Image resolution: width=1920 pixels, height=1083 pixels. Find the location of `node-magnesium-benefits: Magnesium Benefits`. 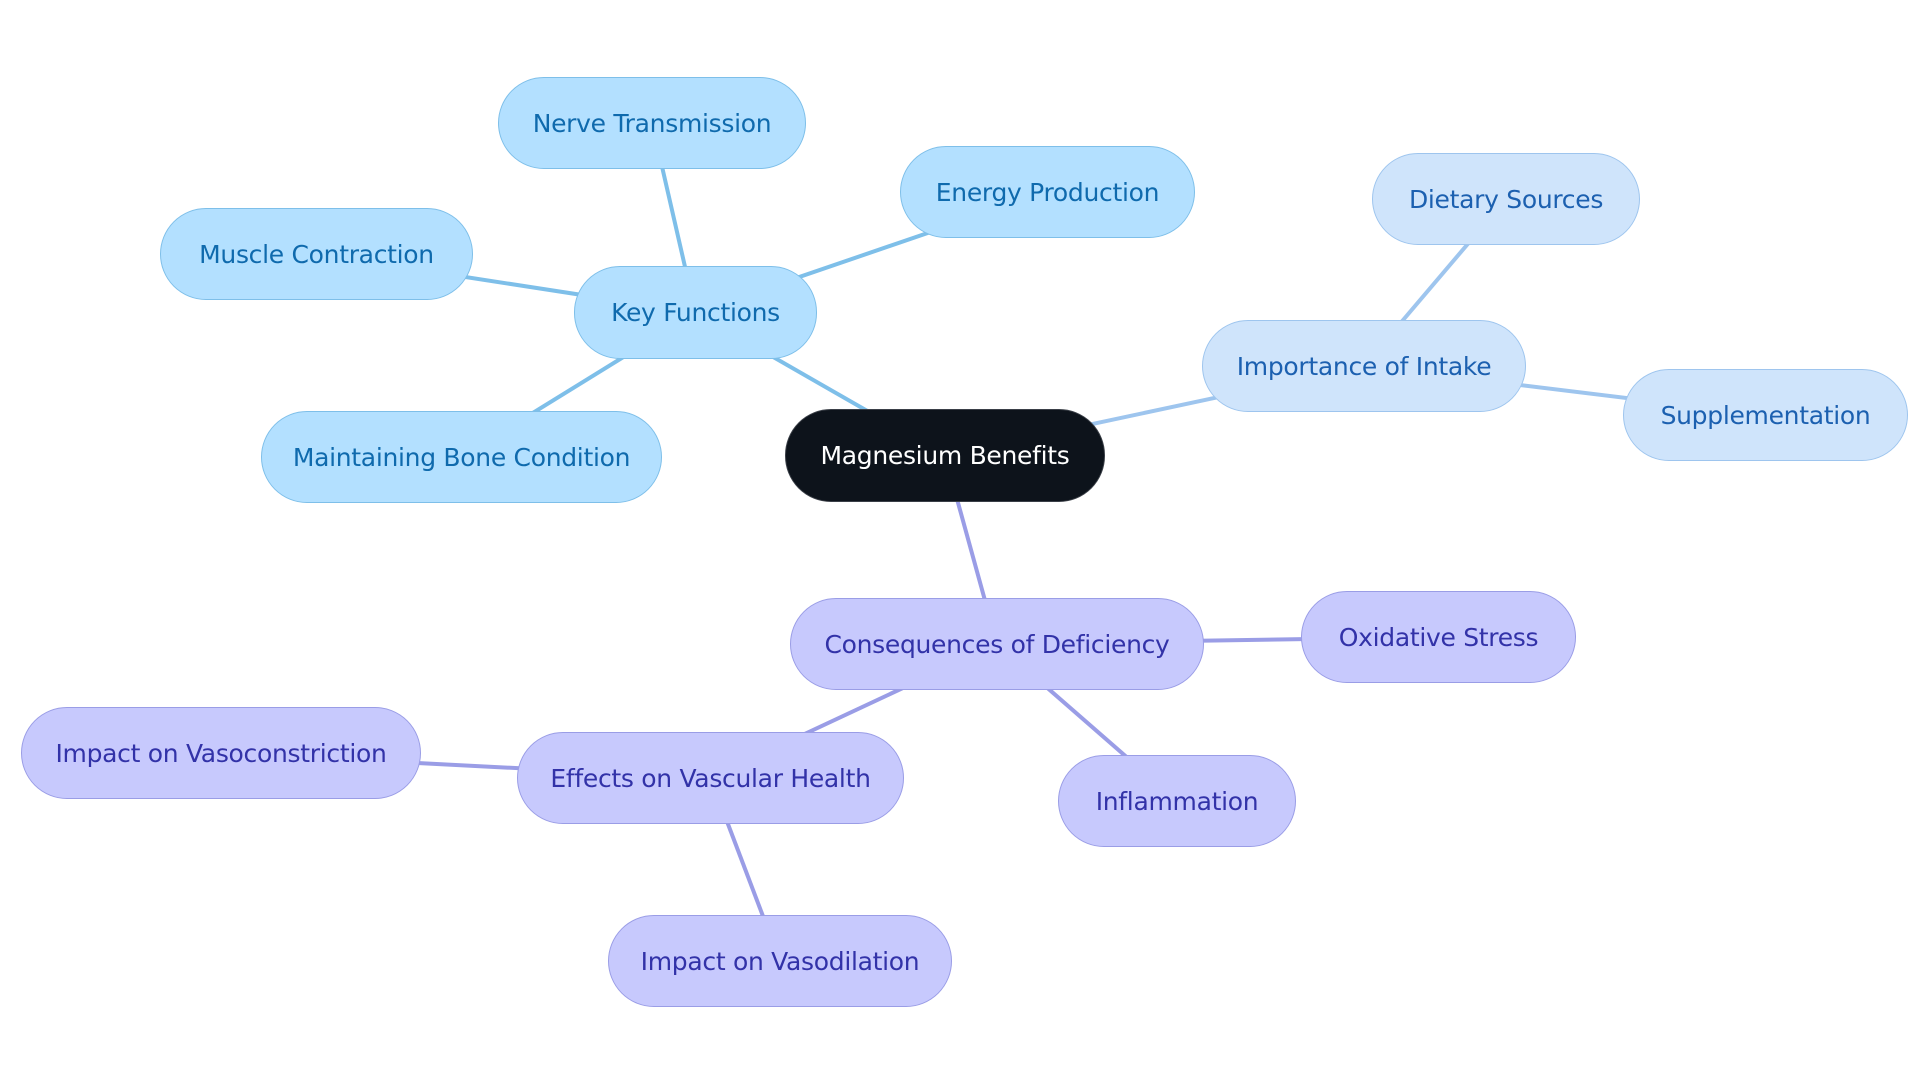

node-magnesium-benefits: Magnesium Benefits is located at coordinates (945, 455).